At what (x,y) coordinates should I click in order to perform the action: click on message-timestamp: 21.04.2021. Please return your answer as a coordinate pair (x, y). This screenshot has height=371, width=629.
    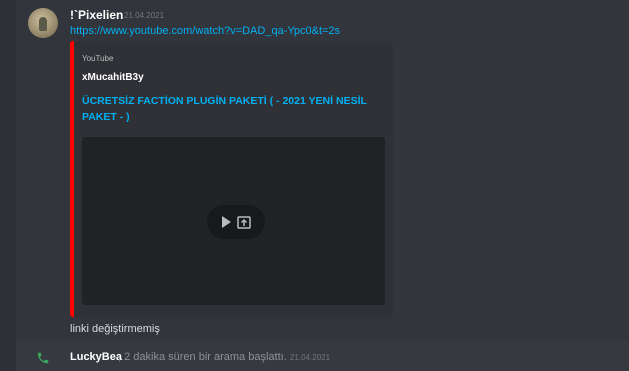
    Looking at the image, I should click on (144, 15).